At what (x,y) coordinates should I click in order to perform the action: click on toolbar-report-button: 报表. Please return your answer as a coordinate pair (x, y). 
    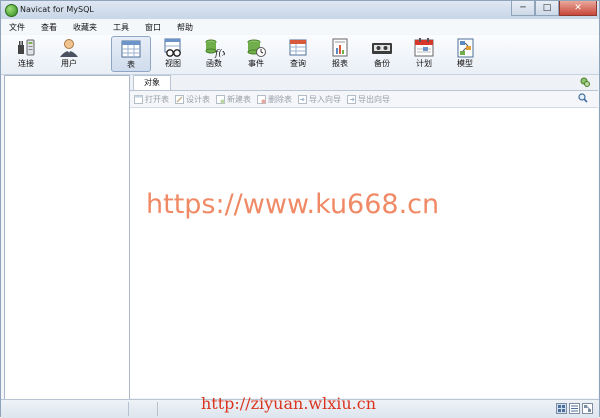
    Looking at the image, I should click on (340, 54).